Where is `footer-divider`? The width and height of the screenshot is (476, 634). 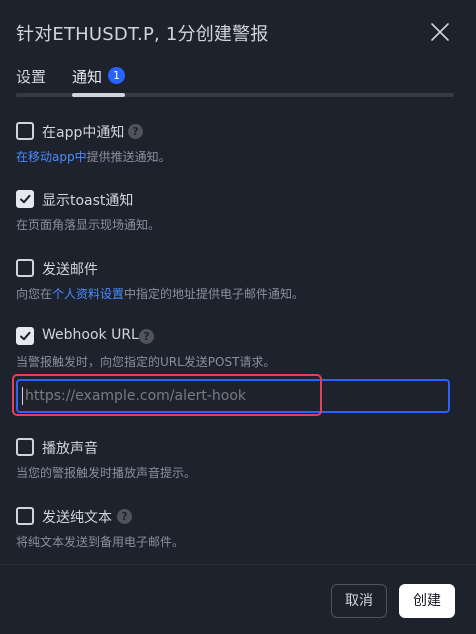 footer-divider is located at coordinates (238, 564).